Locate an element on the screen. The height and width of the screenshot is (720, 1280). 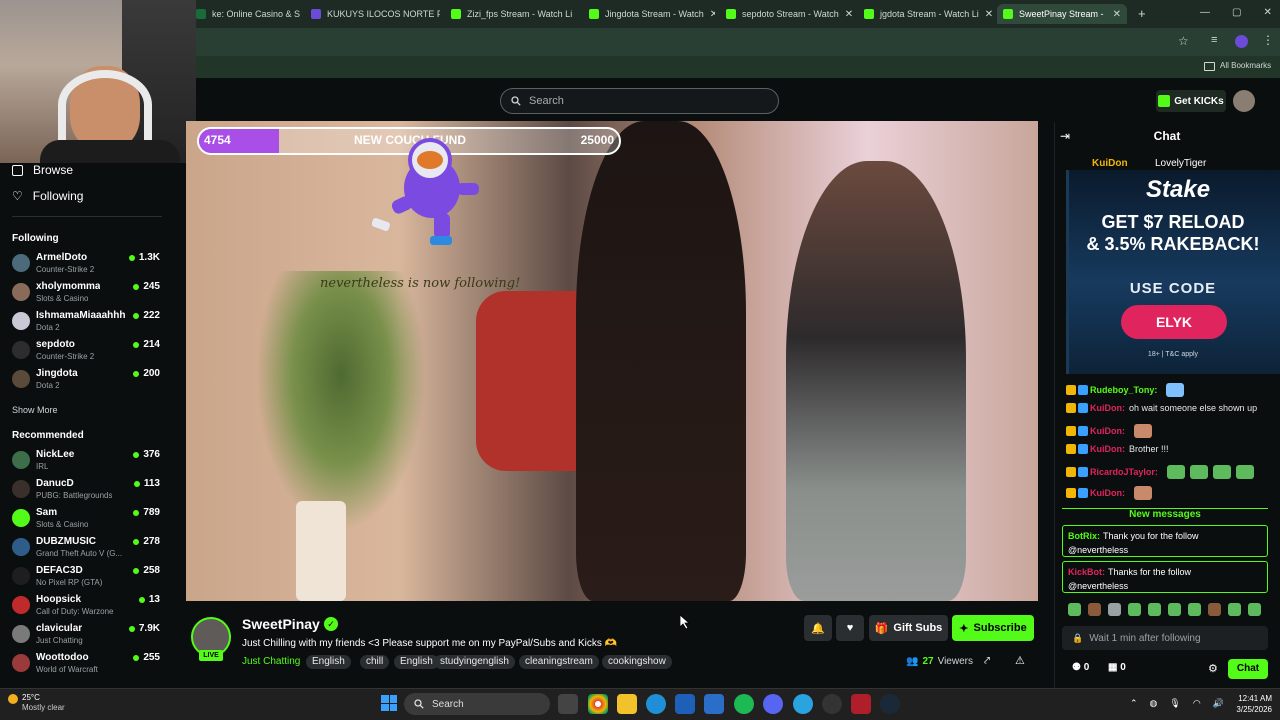
chat-input: 🔒 Wait 1 min after following is located at coordinates (1165, 638).